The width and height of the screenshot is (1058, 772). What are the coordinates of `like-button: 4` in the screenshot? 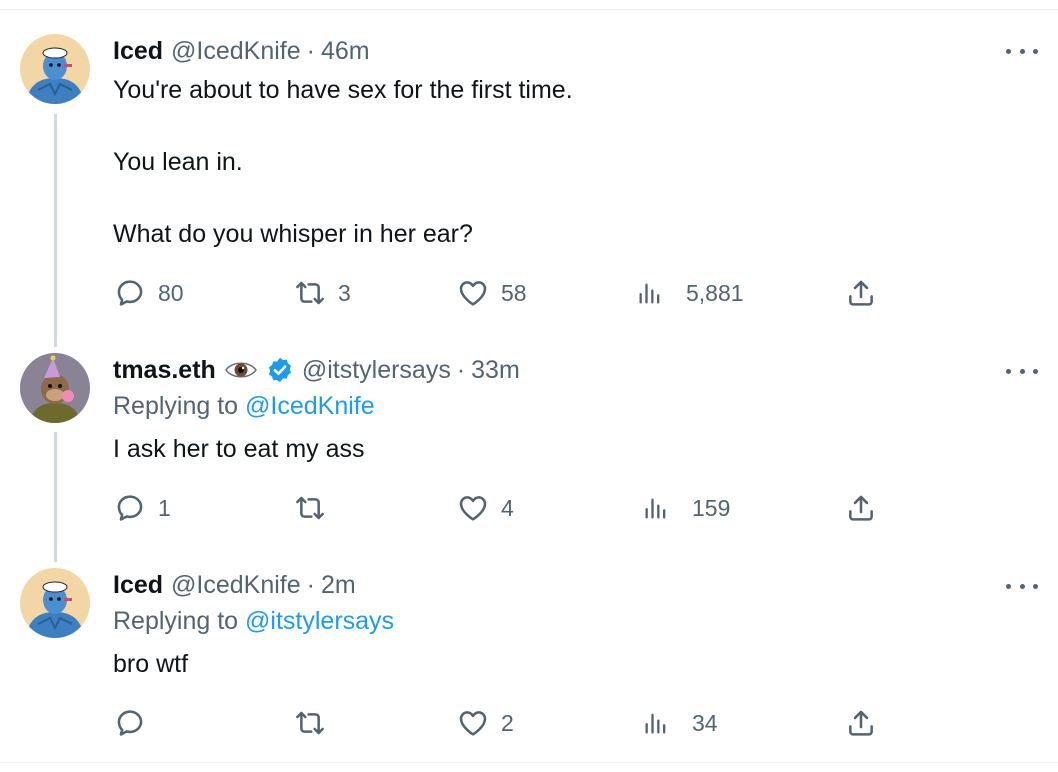 It's located at (485, 508).